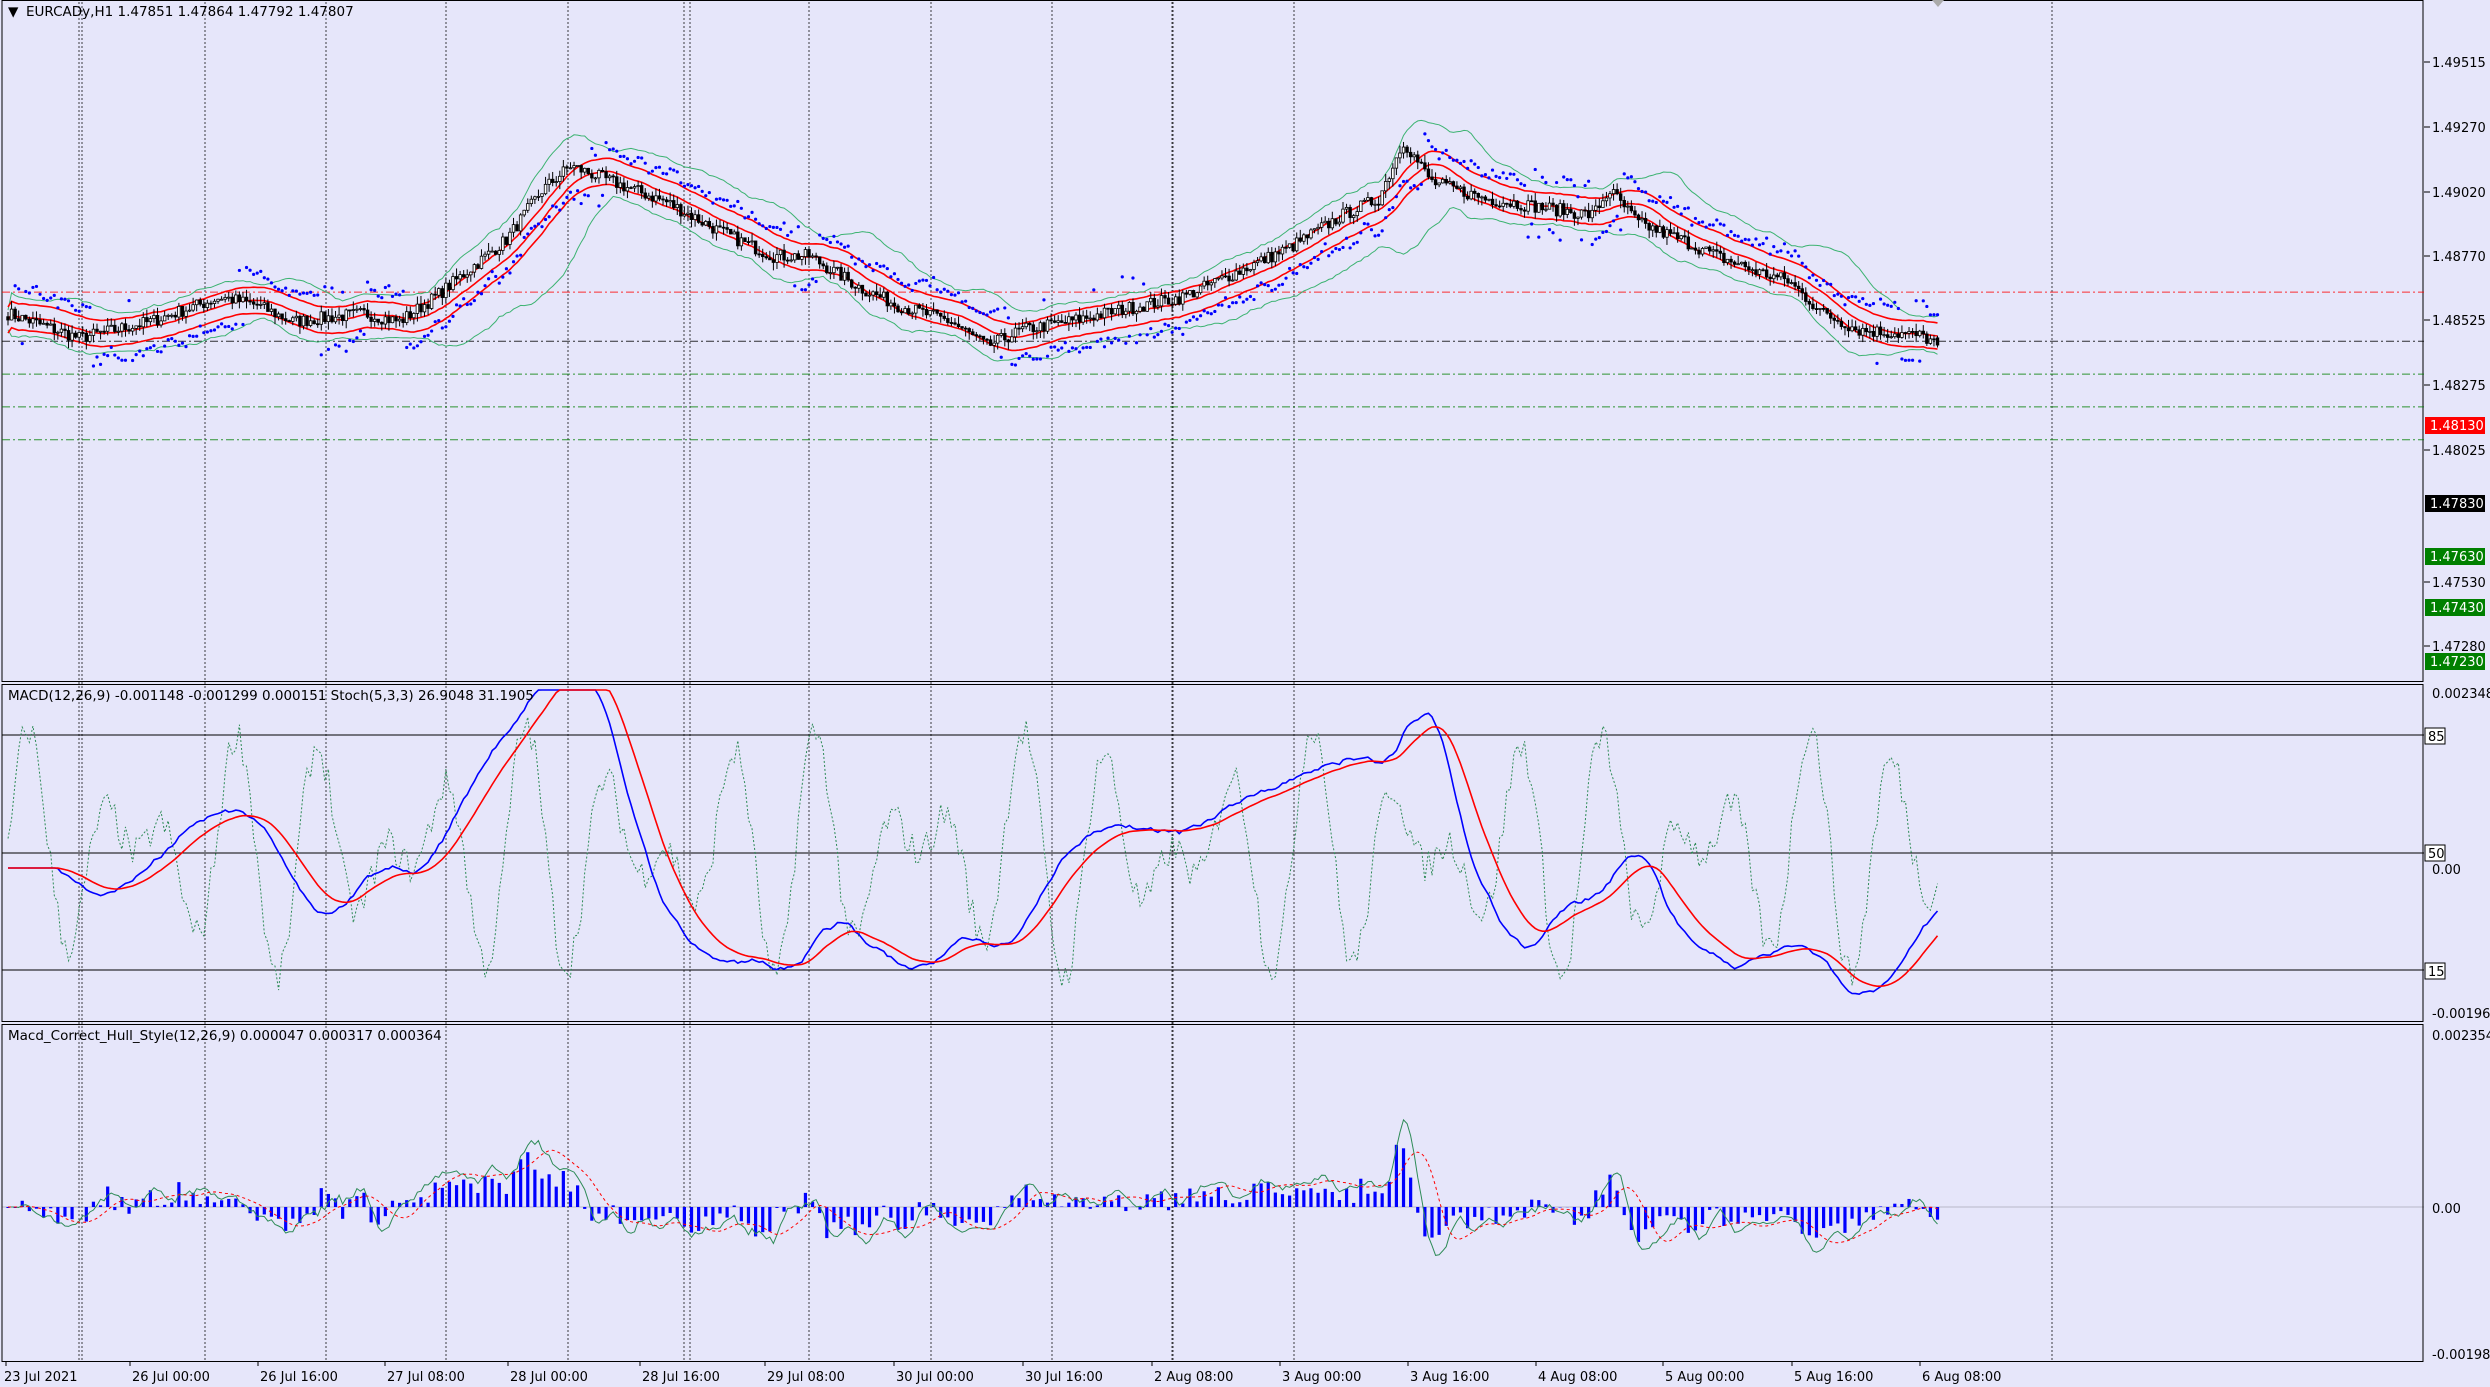 This screenshot has height=1387, width=2490. I want to click on price-tag: 1.47830, so click(2457, 504).